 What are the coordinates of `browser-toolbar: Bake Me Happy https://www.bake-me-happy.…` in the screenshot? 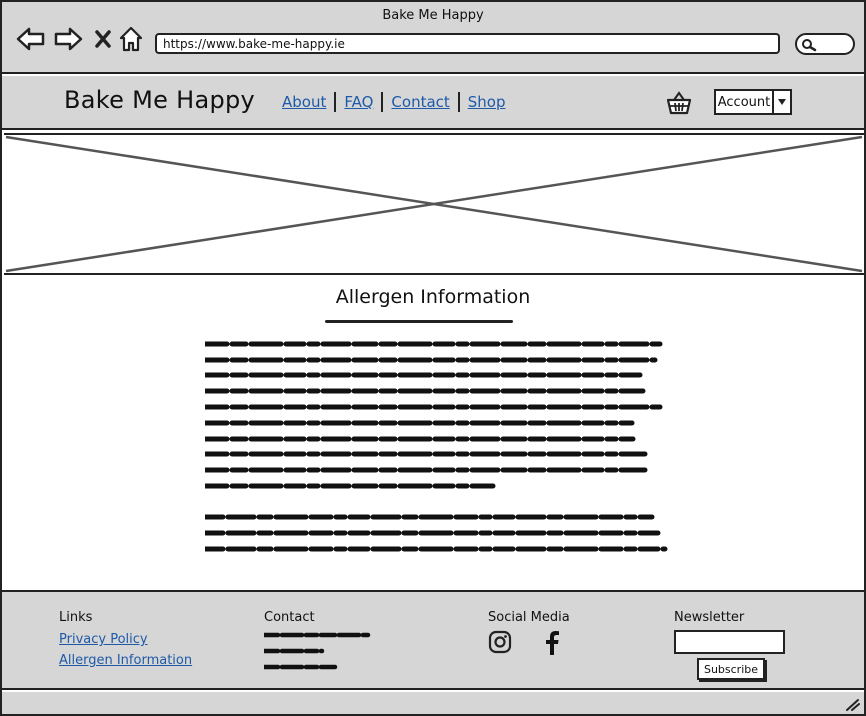 It's located at (433, 38).